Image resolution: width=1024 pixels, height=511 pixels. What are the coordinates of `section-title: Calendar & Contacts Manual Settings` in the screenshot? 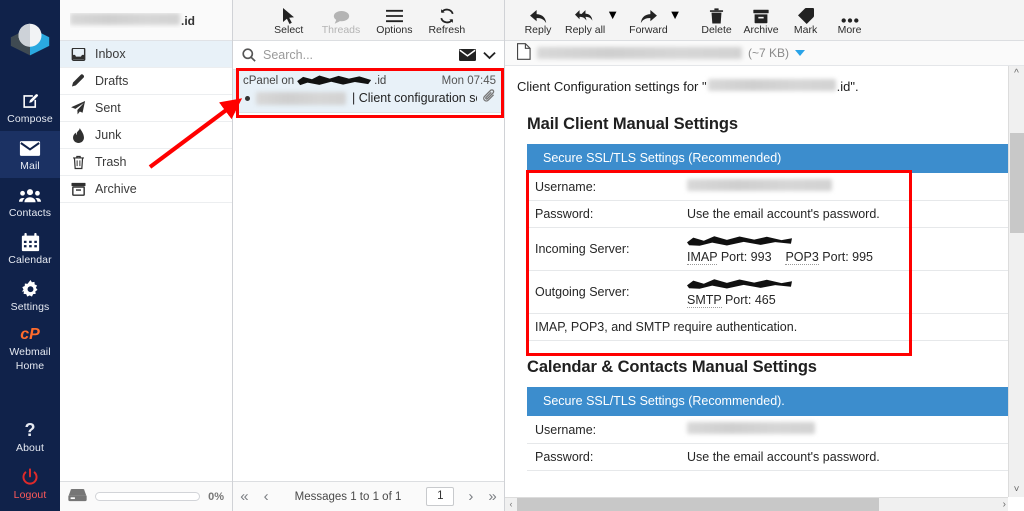 It's located at (672, 367).